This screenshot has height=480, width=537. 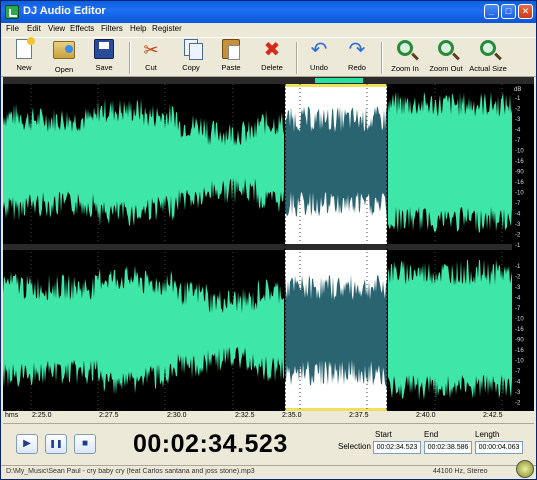 I want to click on menu-effects: Effects, so click(x=82, y=28).